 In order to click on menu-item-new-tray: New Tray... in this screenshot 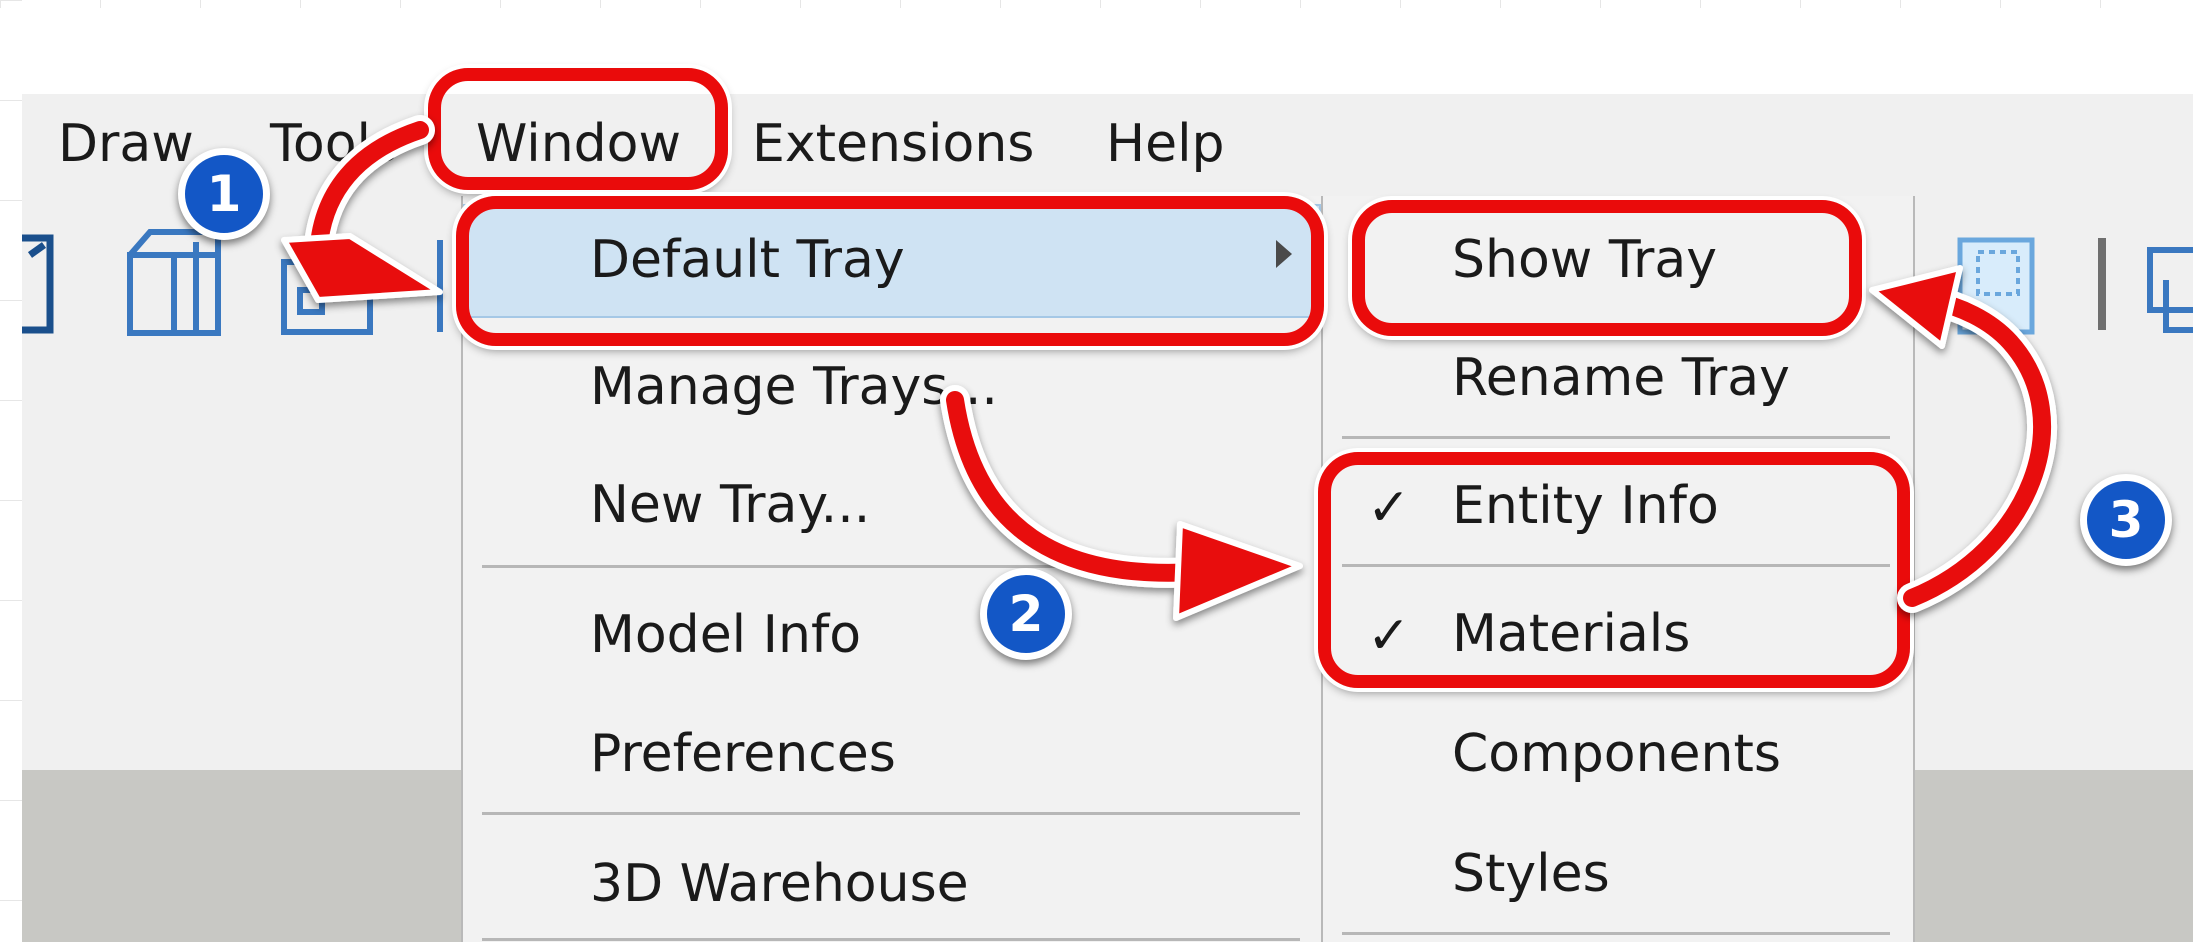, I will do `click(730, 505)`.